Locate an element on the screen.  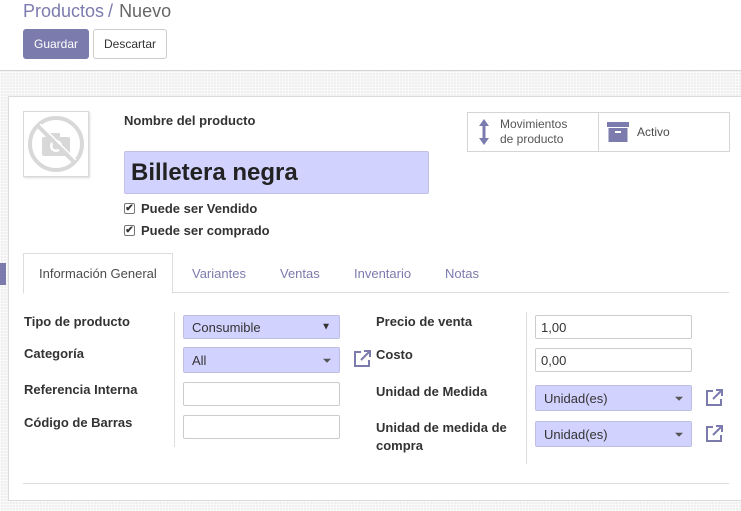
tab-notes: Notas is located at coordinates (462, 273).